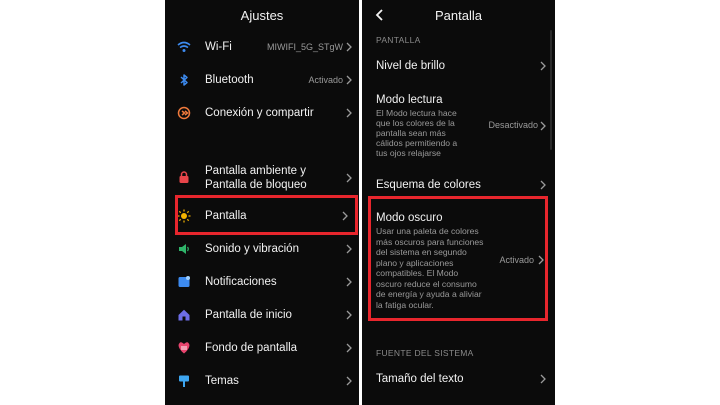  I want to click on dark-mode-status: Activado, so click(516, 260).